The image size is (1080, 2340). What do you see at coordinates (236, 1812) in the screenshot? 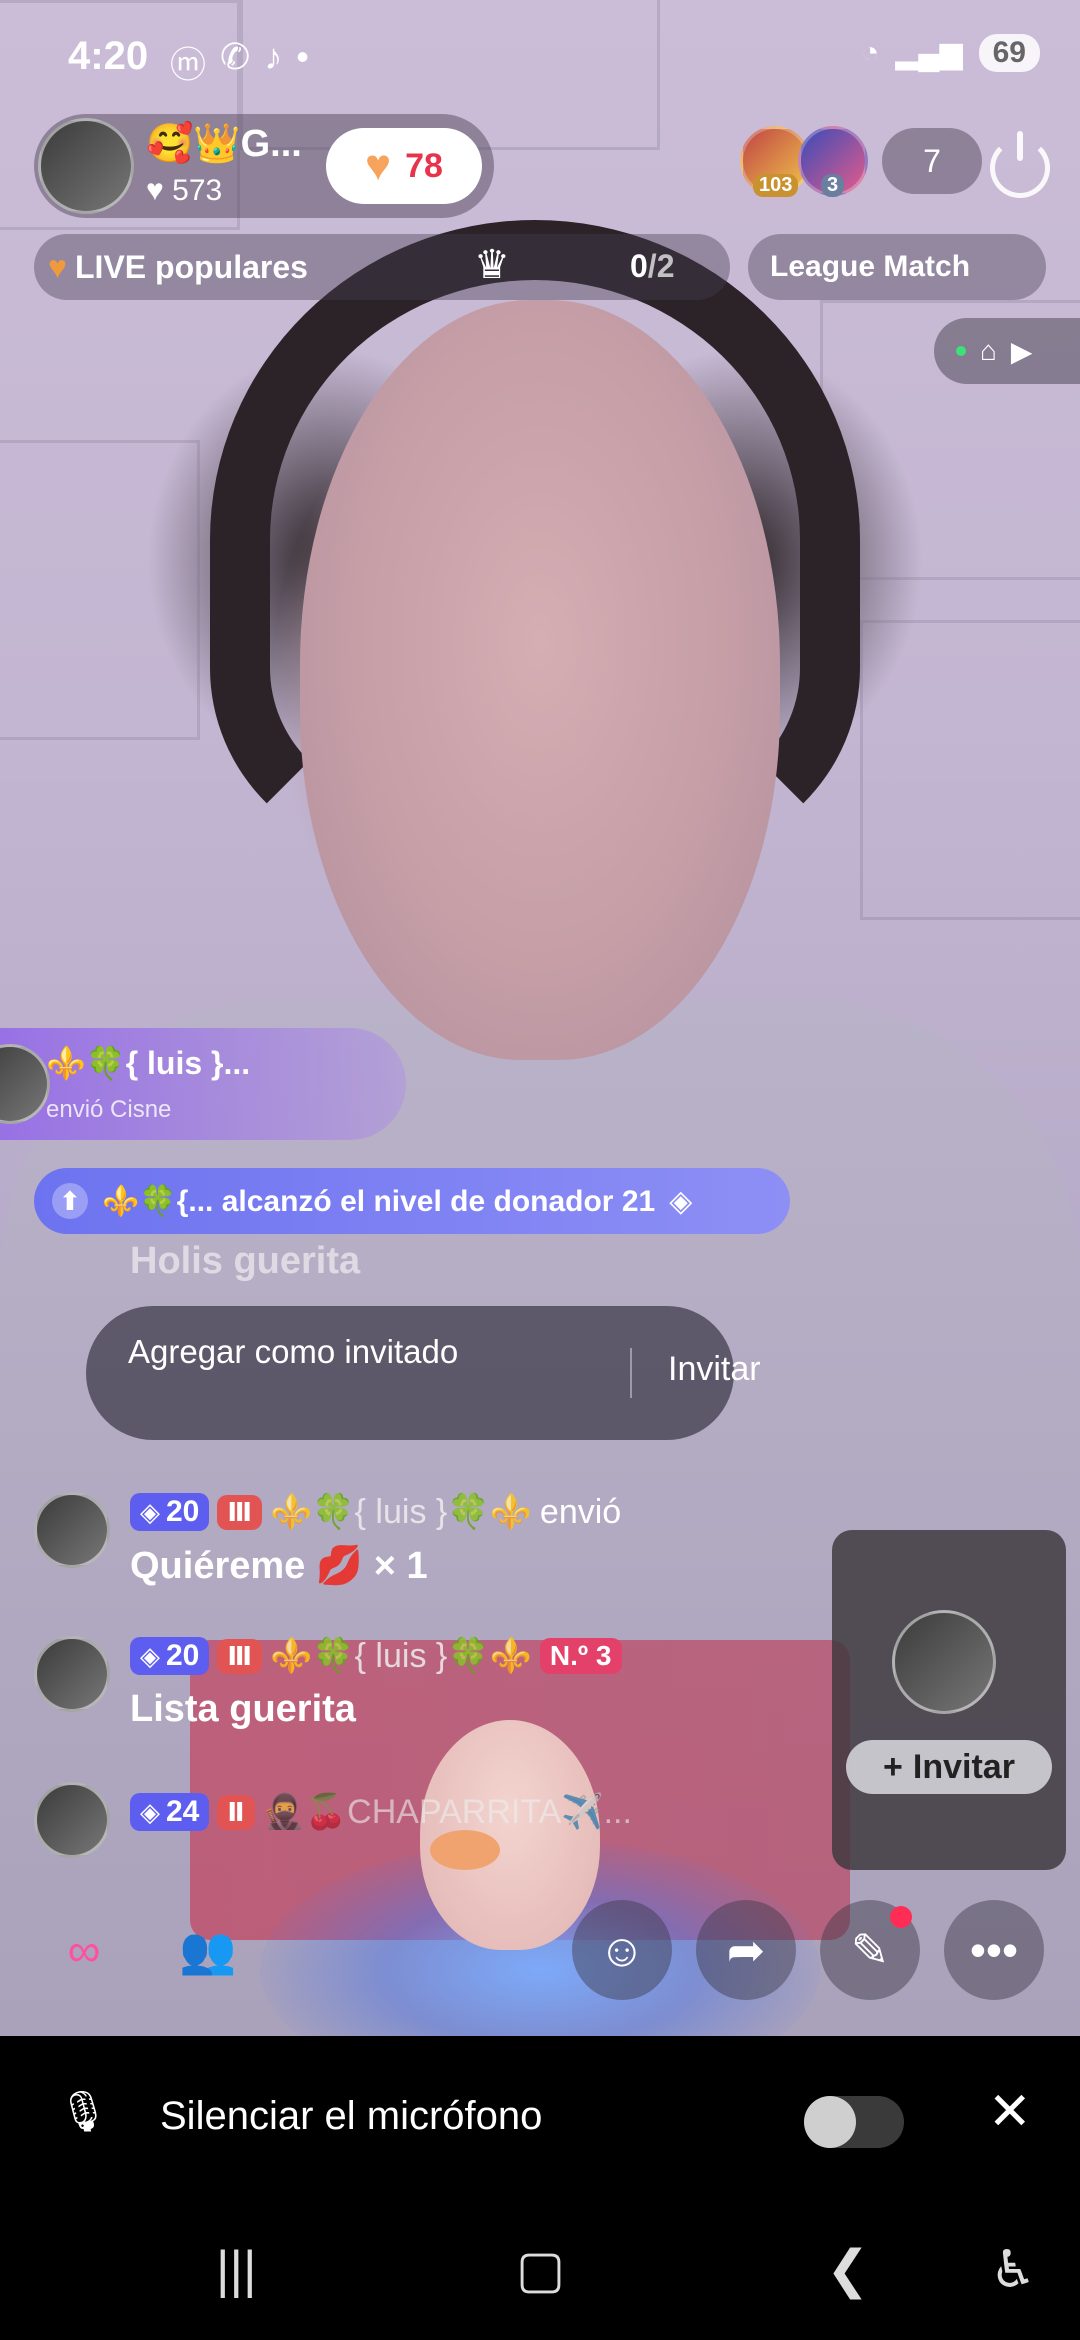
I see `fan-badge: Ⅱ` at bounding box center [236, 1812].